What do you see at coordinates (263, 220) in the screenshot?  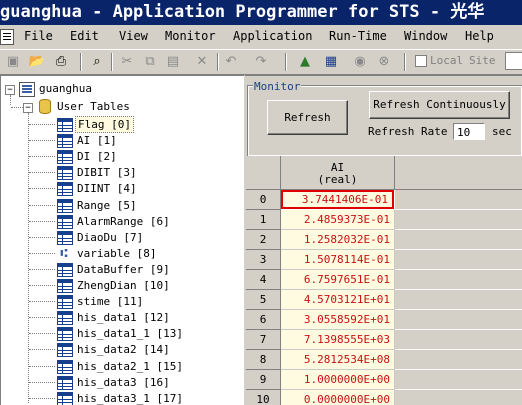 I see `row-header: 1` at bounding box center [263, 220].